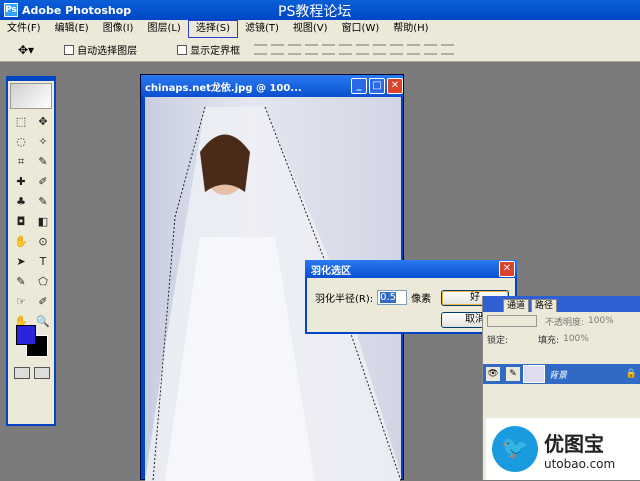 The height and width of the screenshot is (481, 640). What do you see at coordinates (359, 86) in the screenshot?
I see `minimize-icon: _` at bounding box center [359, 86].